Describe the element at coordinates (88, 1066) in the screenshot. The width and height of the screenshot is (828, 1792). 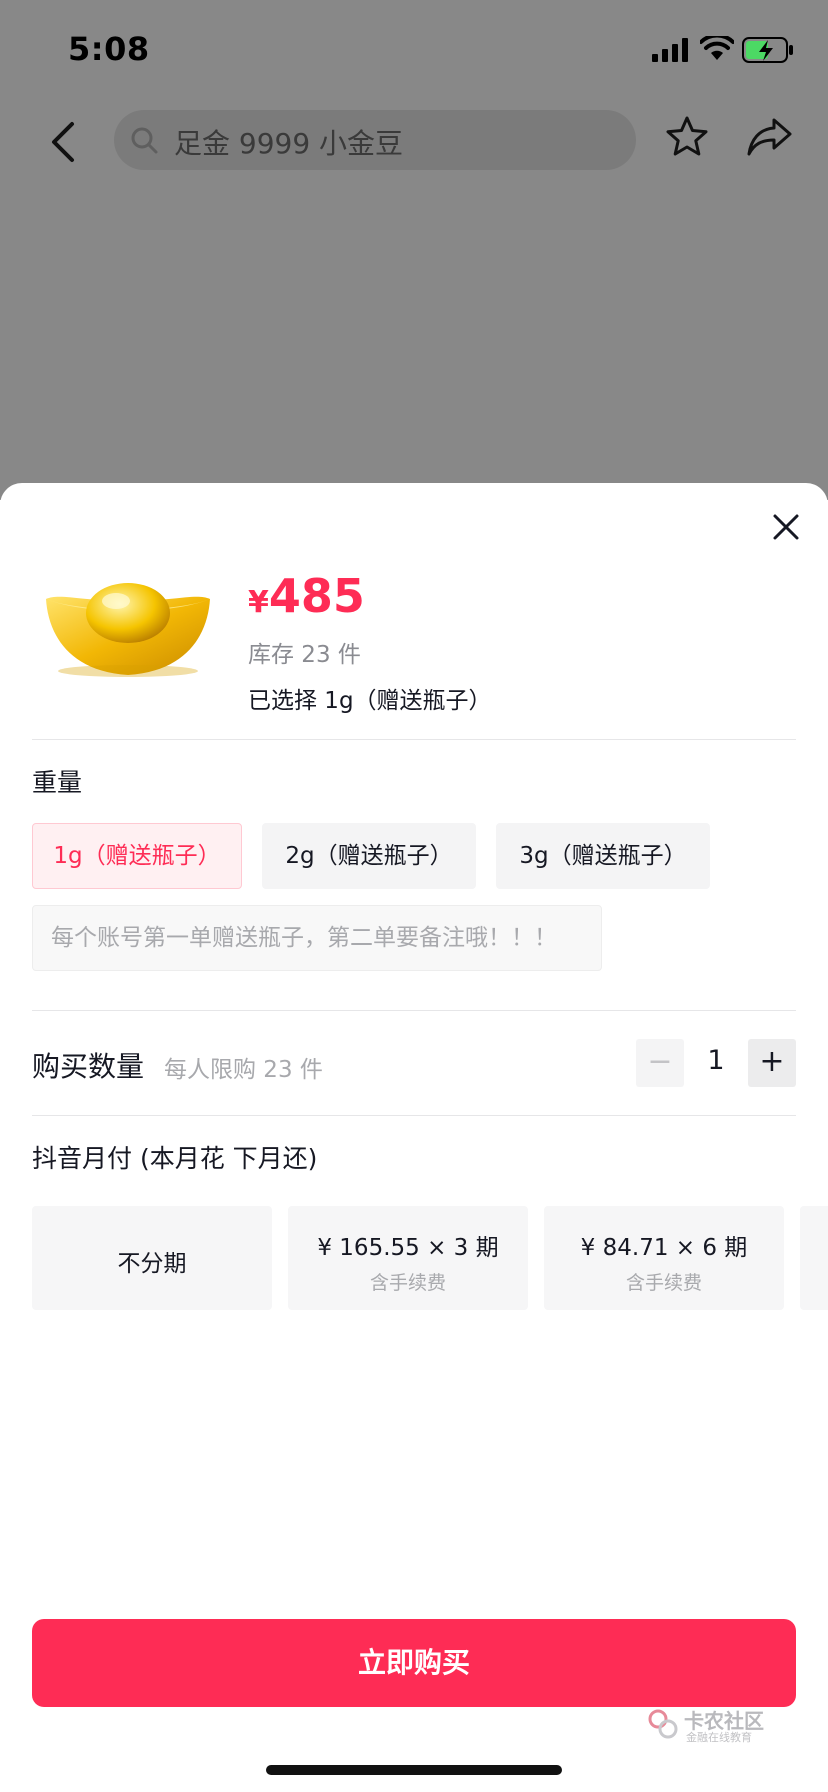
I see `quantity-label: 购买数量` at that location.